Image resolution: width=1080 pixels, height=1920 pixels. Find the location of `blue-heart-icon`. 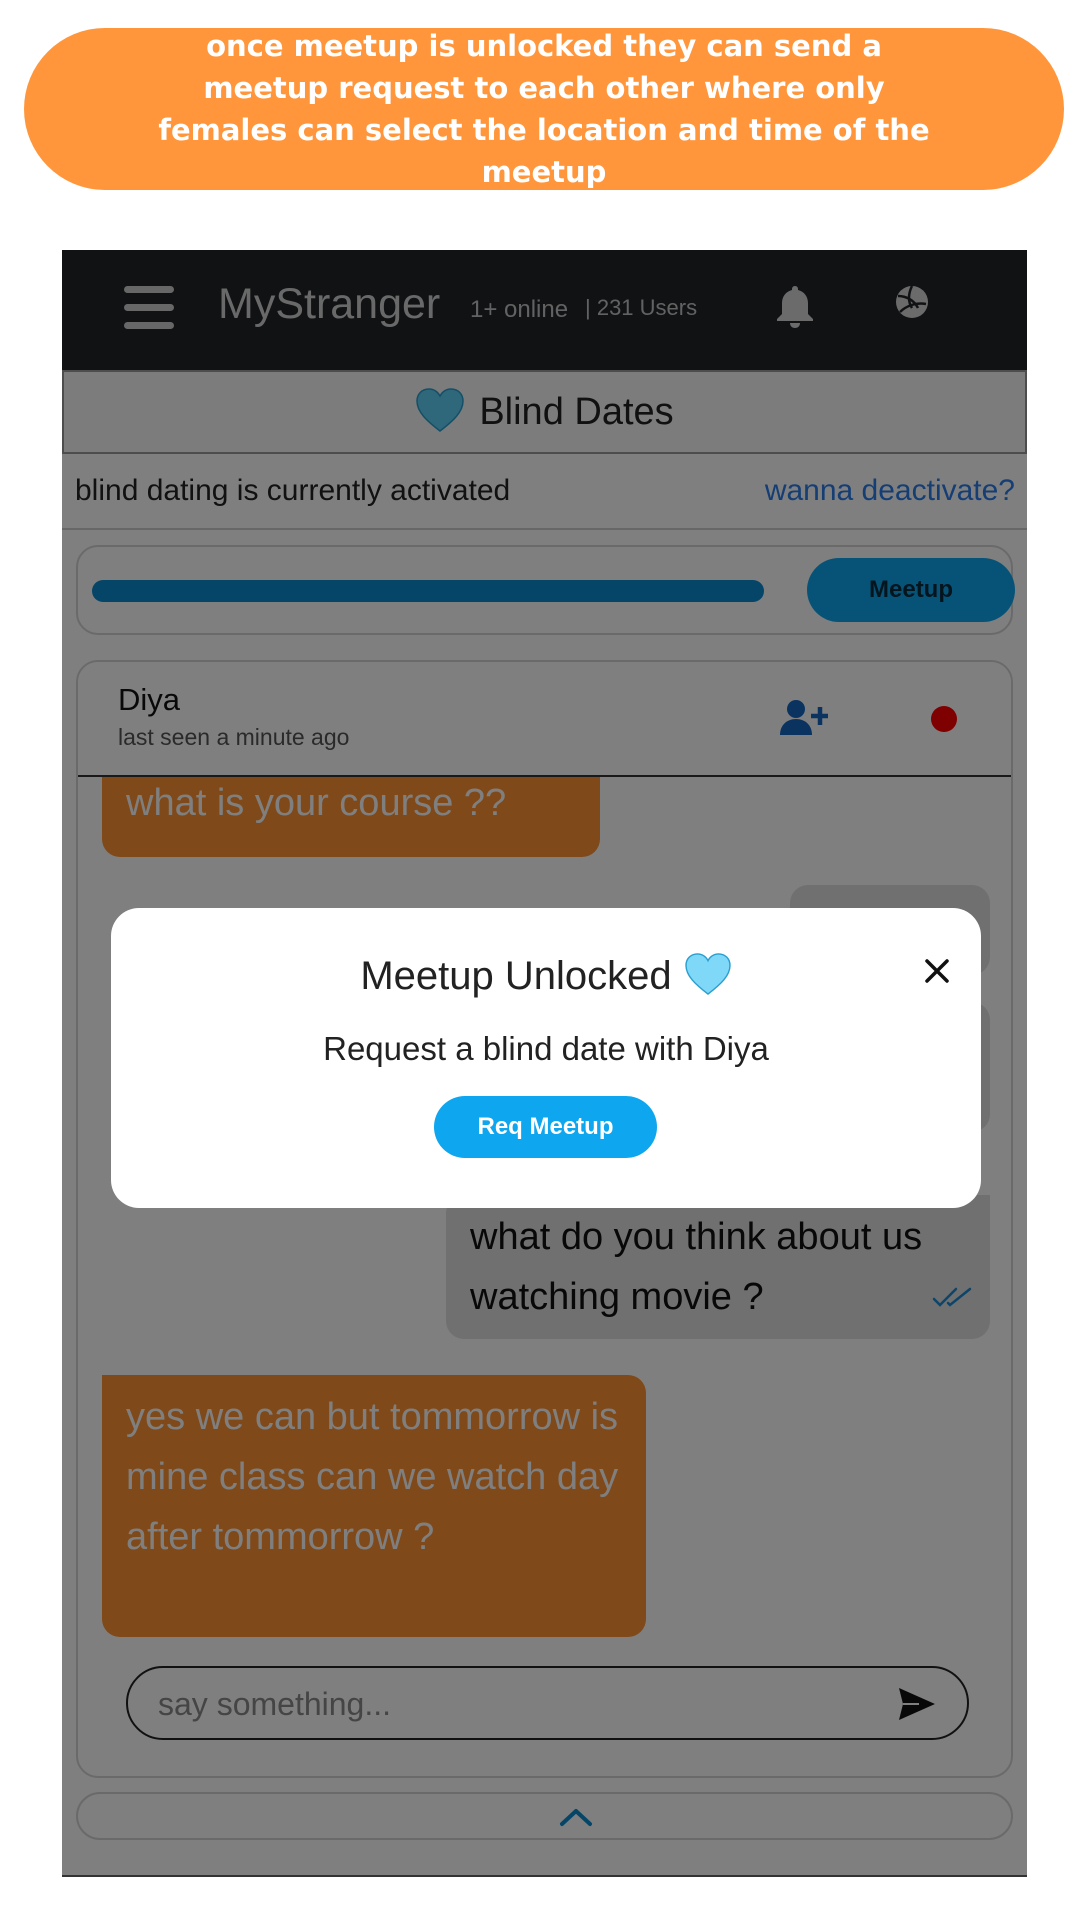

blue-heart-icon is located at coordinates (708, 976).